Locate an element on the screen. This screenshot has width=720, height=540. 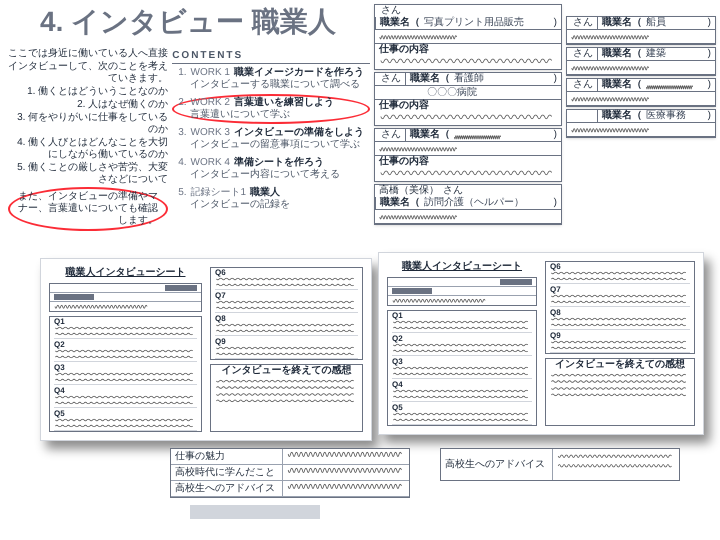
item-label: WORK 2 is located at coordinates (210, 102).